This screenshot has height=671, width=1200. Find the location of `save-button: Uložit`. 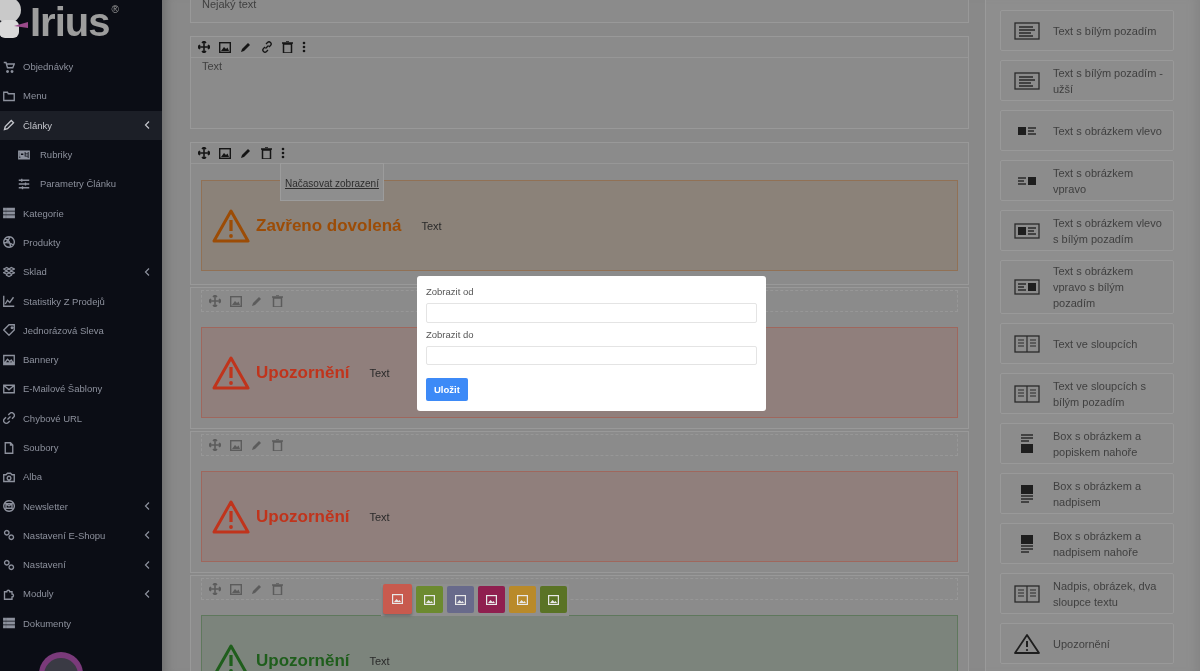

save-button: Uložit is located at coordinates (447, 389).